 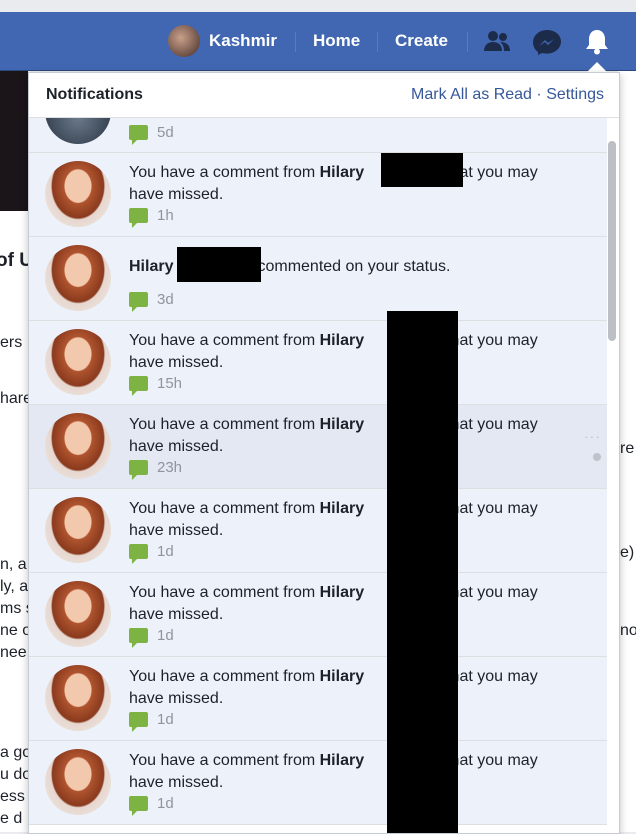 What do you see at coordinates (592, 436) in the screenshot?
I see `more-options-icon: ···` at bounding box center [592, 436].